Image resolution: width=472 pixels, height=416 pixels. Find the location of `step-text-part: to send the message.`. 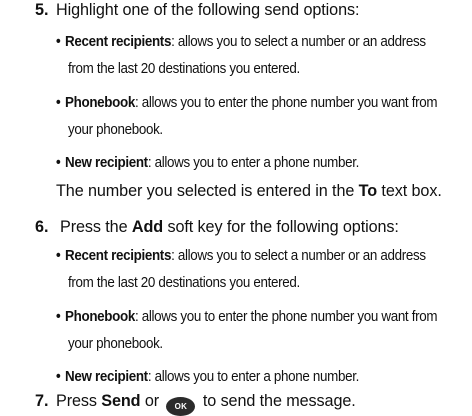

step-text-part: to send the message. is located at coordinates (277, 401).